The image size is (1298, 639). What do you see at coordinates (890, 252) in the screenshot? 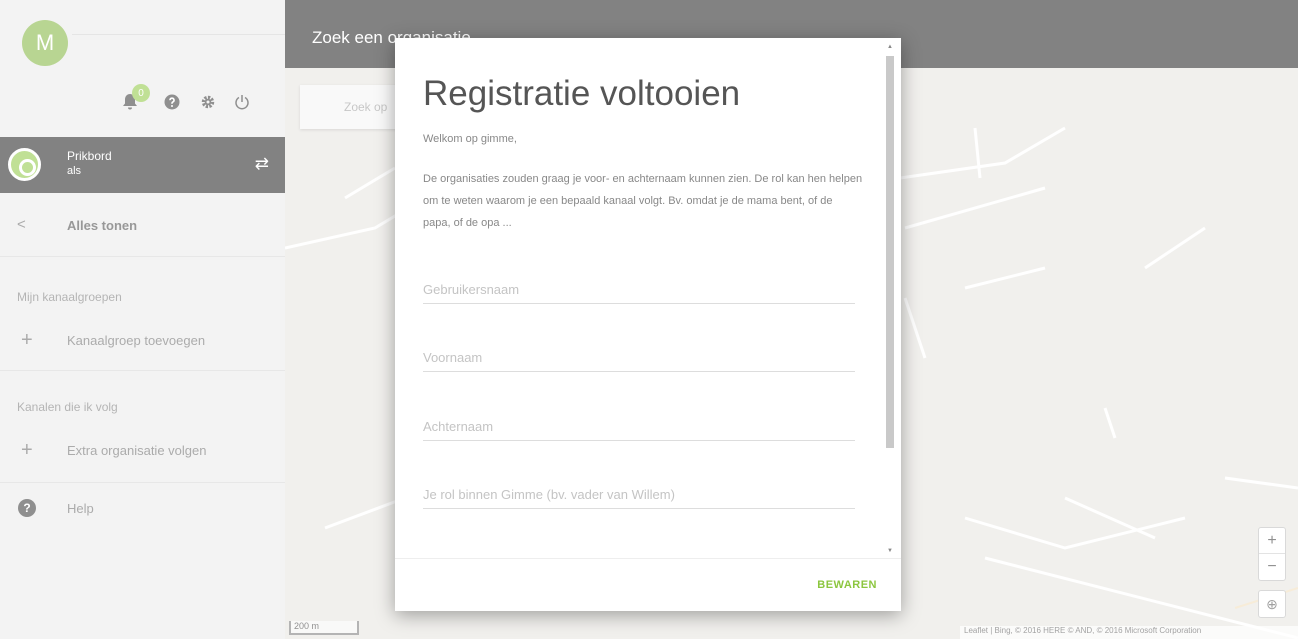
I see `scrollbar-thumb` at bounding box center [890, 252].